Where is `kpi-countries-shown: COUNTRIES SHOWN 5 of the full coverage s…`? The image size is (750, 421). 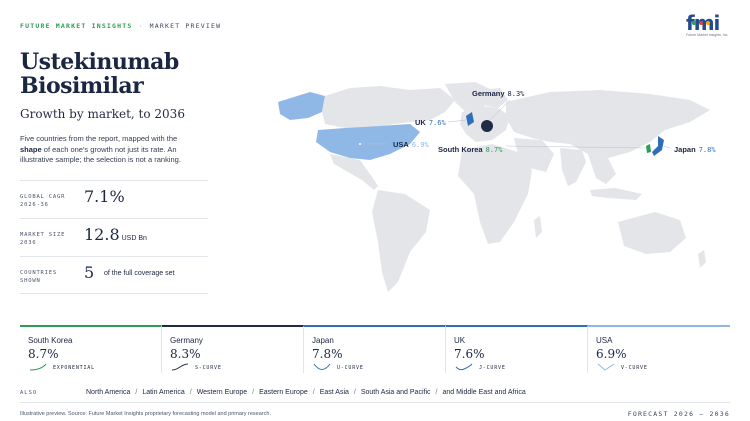 kpi-countries-shown: COUNTRIES SHOWN 5 of the full coverage s… is located at coordinates (114, 275).